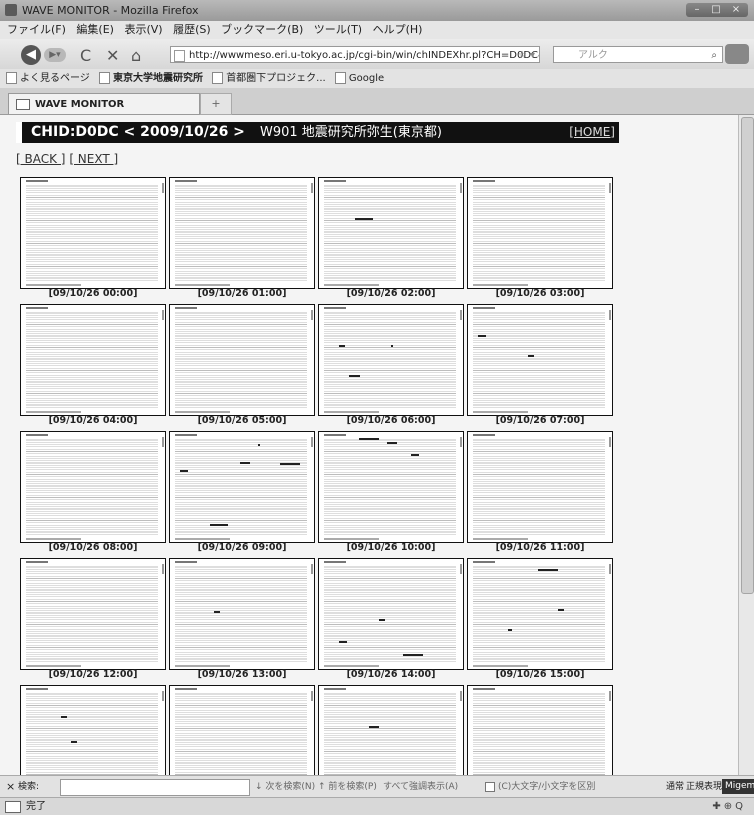  What do you see at coordinates (85, 55) in the screenshot?
I see `reload-icon: C` at bounding box center [85, 55].